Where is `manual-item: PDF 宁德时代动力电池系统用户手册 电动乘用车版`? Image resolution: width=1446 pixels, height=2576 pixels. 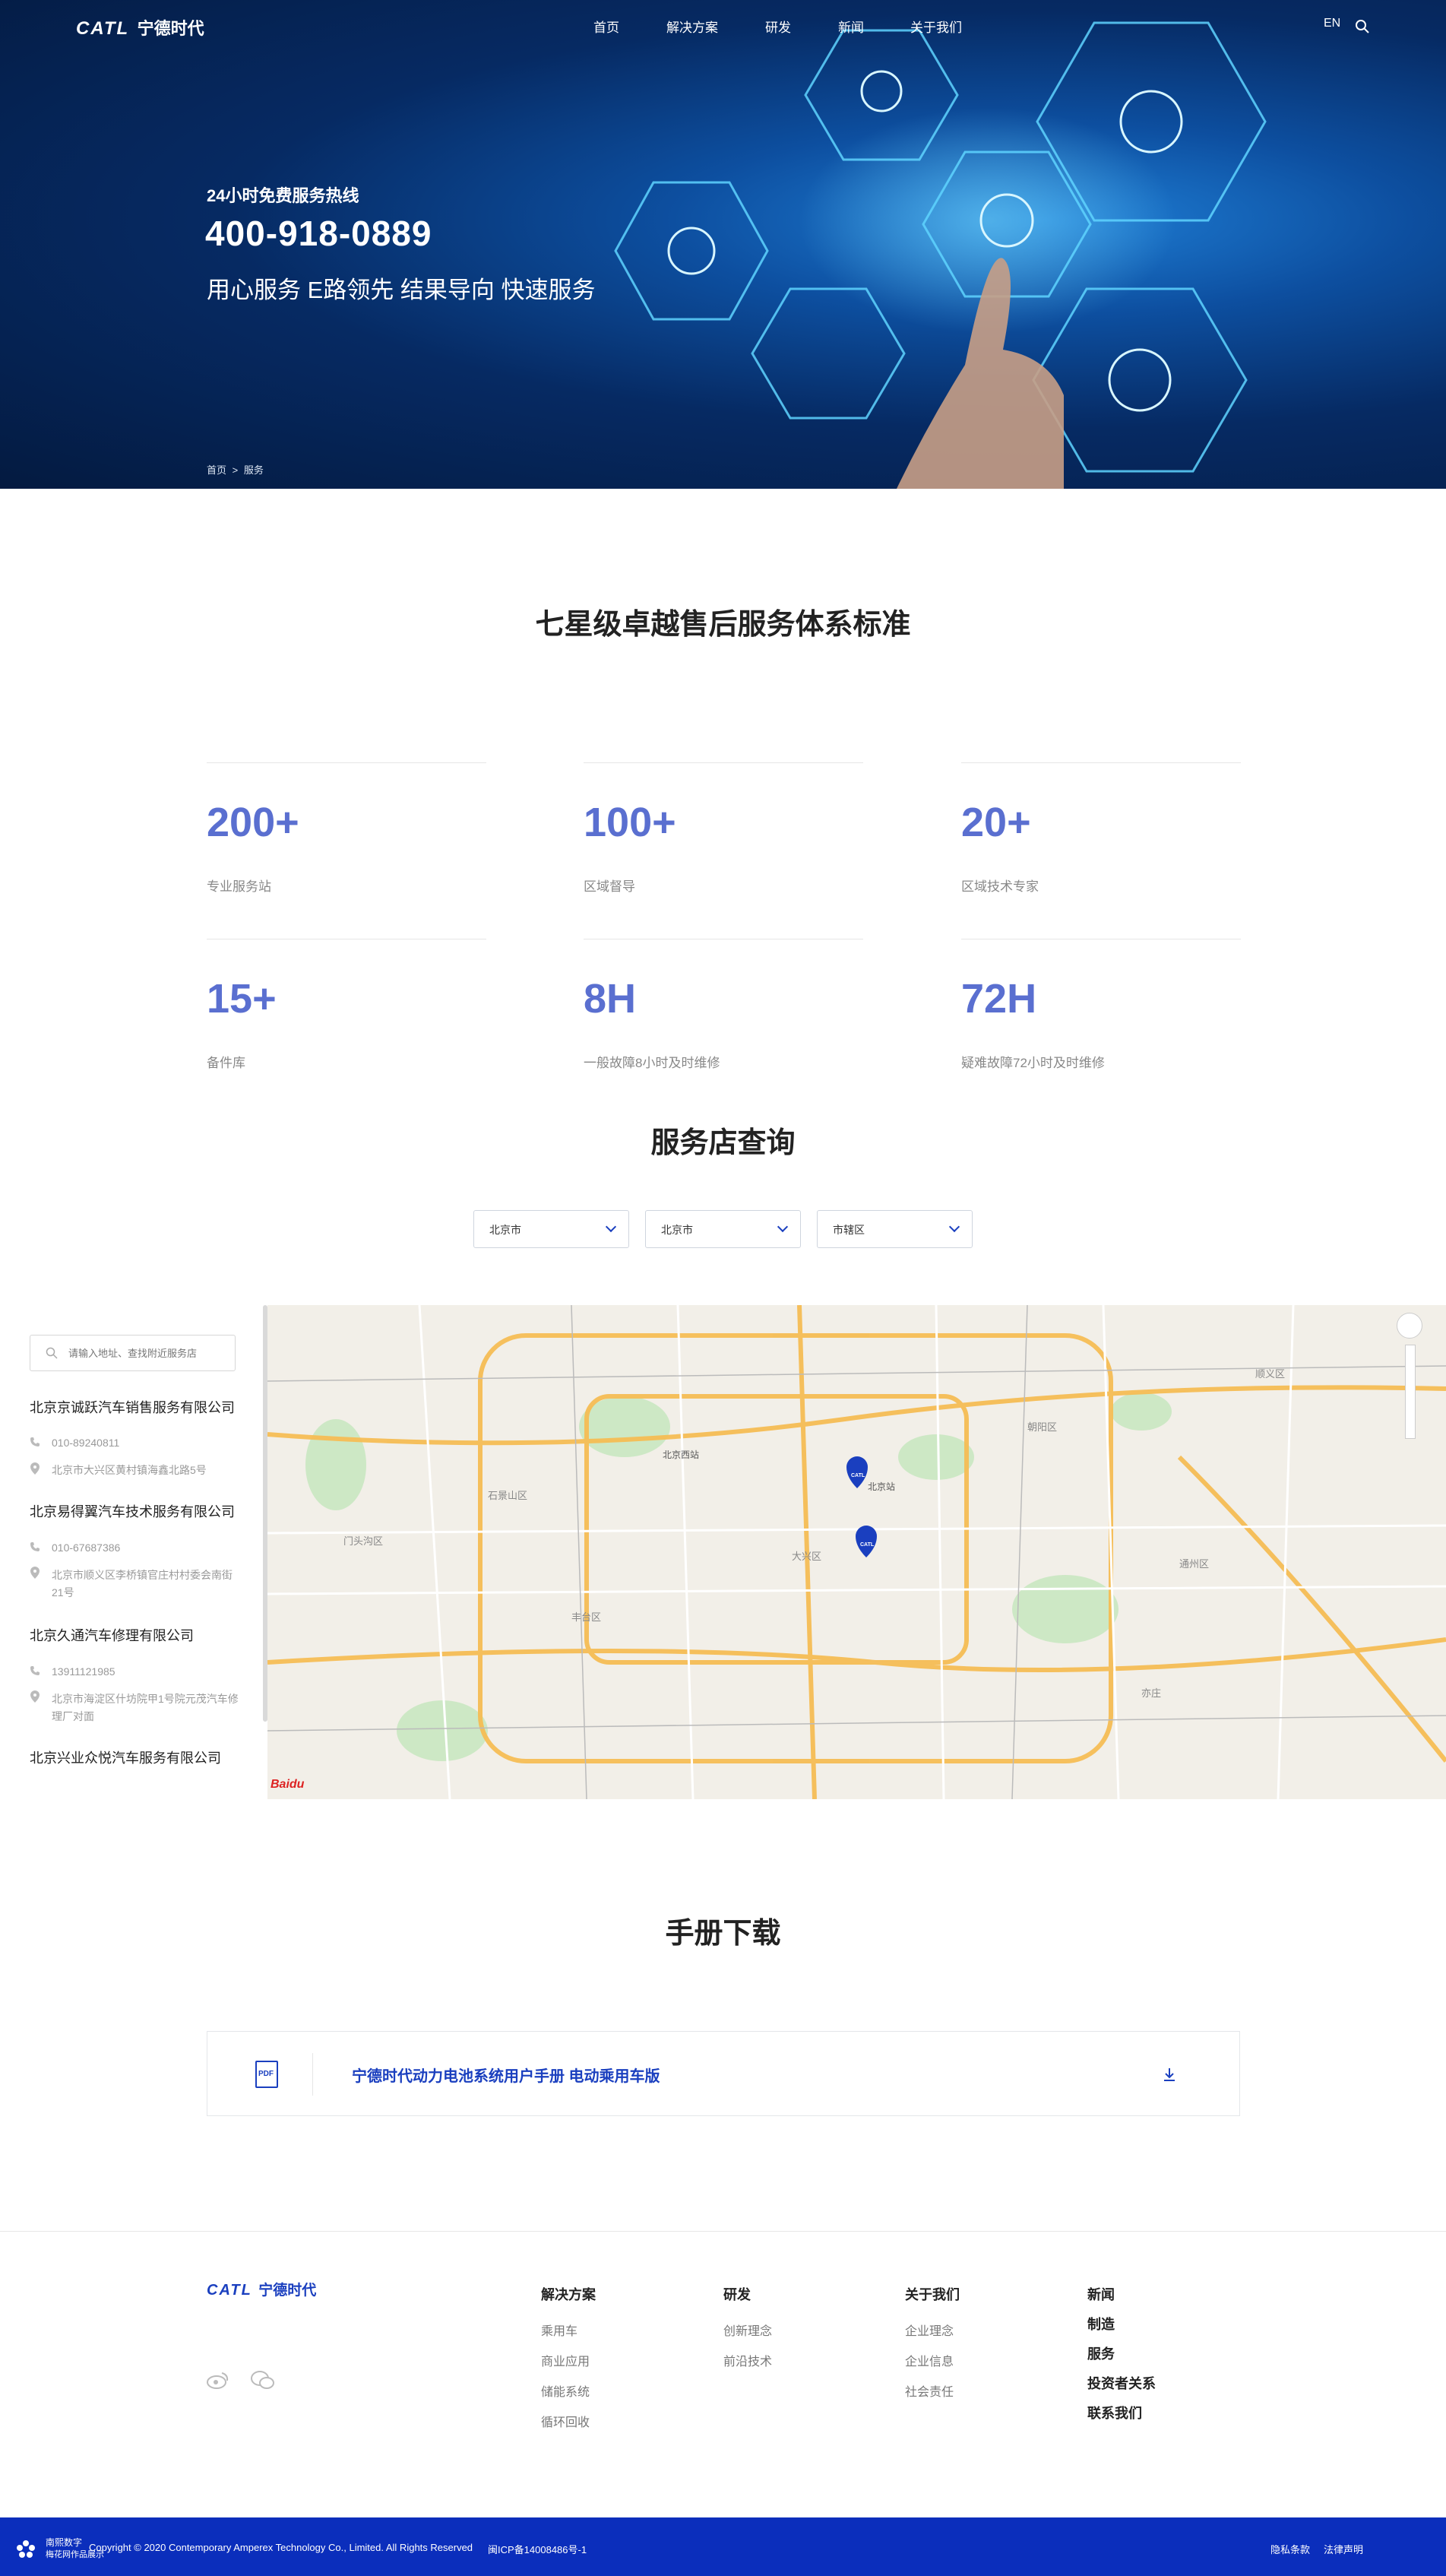
manual-item: PDF 宁德时代动力电池系统用户手册 电动乘用车版 is located at coordinates (723, 2073).